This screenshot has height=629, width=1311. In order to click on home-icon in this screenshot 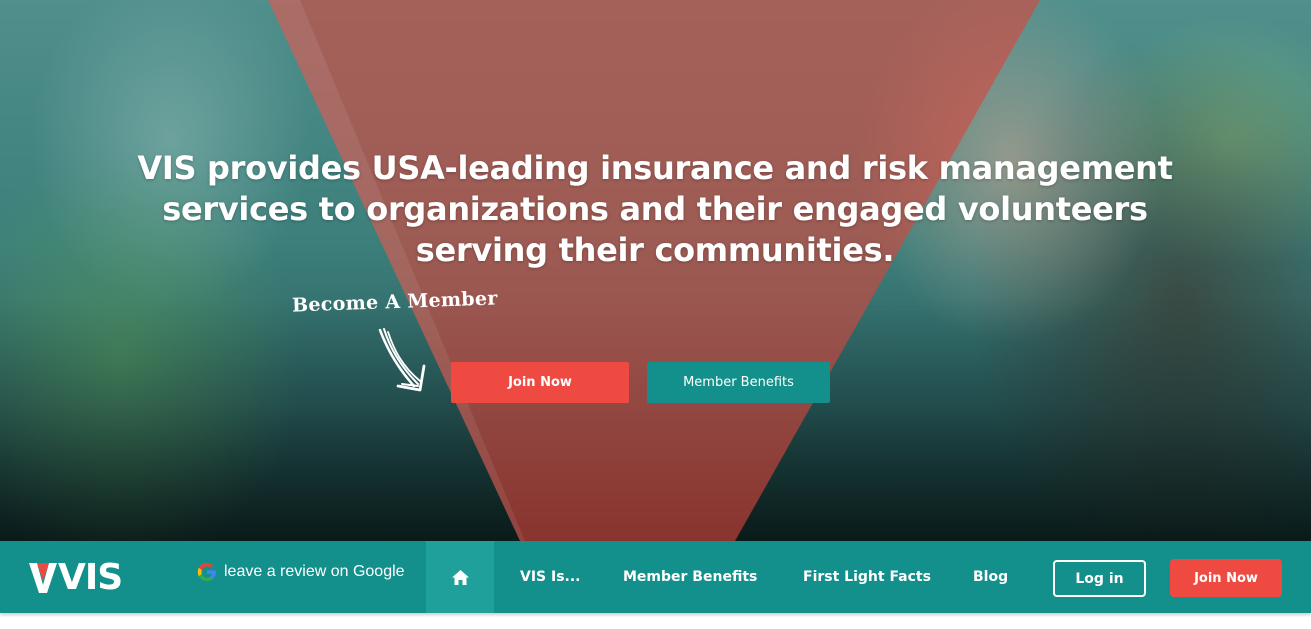, I will do `click(460, 577)`.